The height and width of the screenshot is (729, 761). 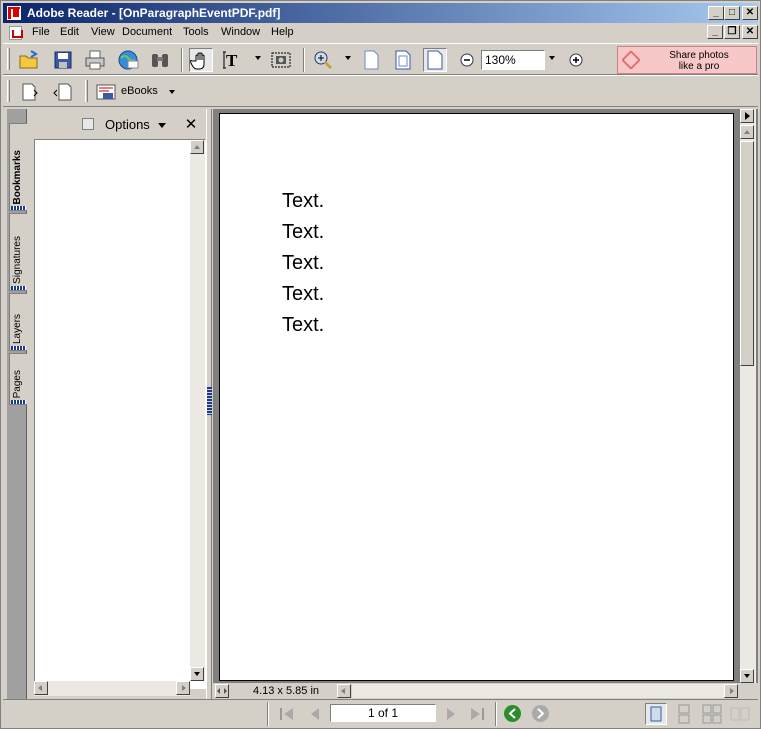 What do you see at coordinates (477, 714) in the screenshot?
I see `last-page-icon` at bounding box center [477, 714].